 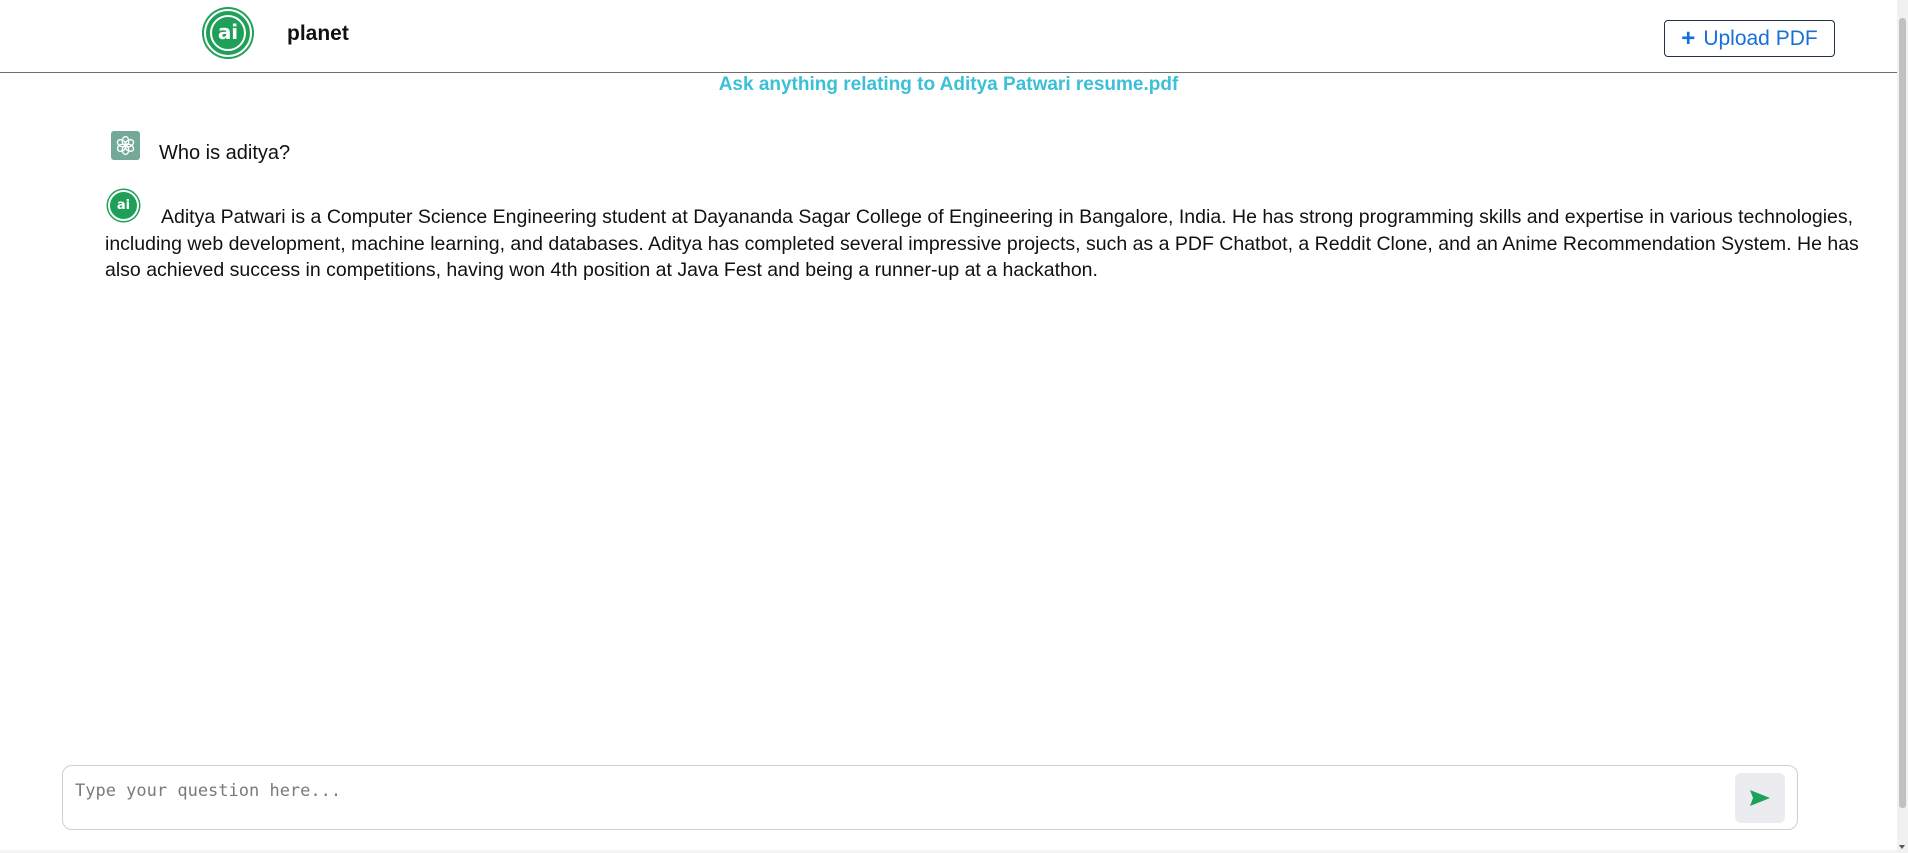 What do you see at coordinates (1688, 38) in the screenshot?
I see `plus-icon: +` at bounding box center [1688, 38].